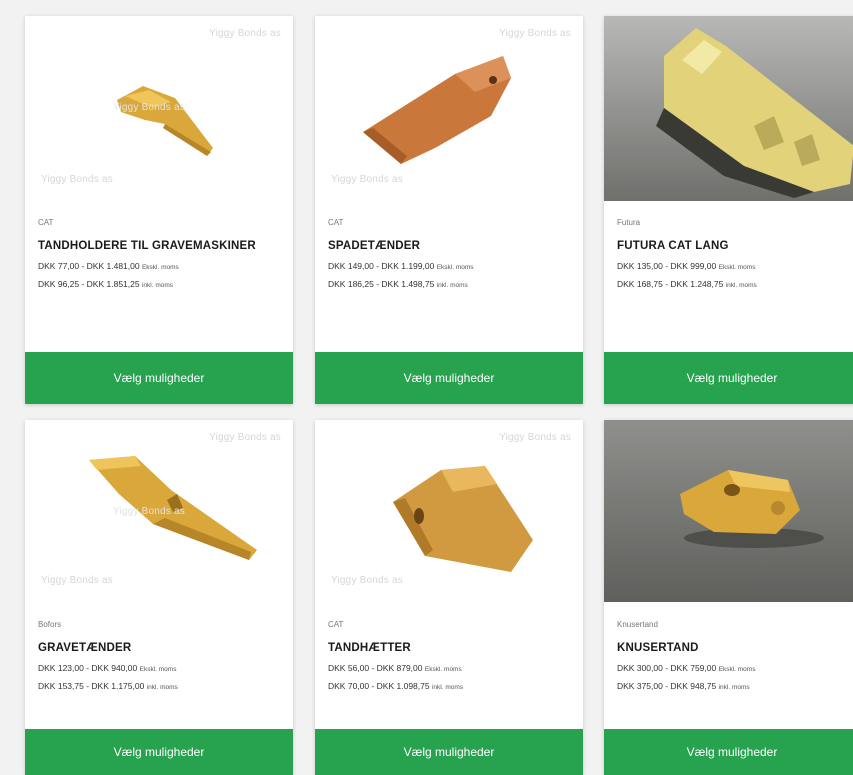 Image resolution: width=853 pixels, height=775 pixels. I want to click on product-title: FUTURA CAT LANG, so click(732, 246).